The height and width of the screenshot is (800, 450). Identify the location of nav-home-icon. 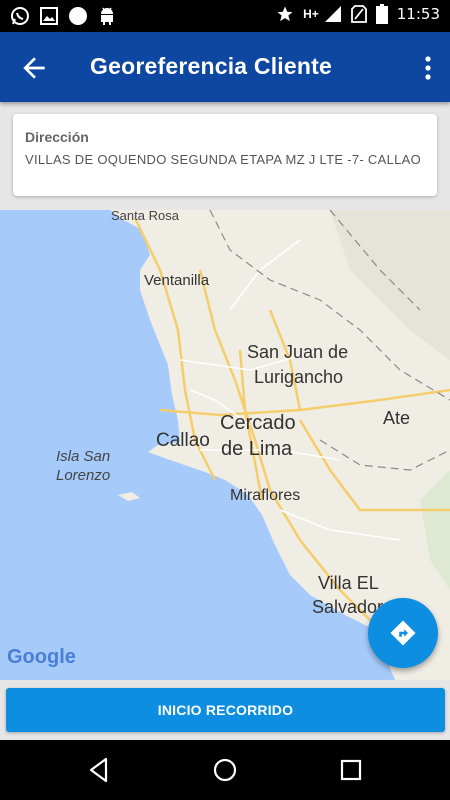
(225, 770).